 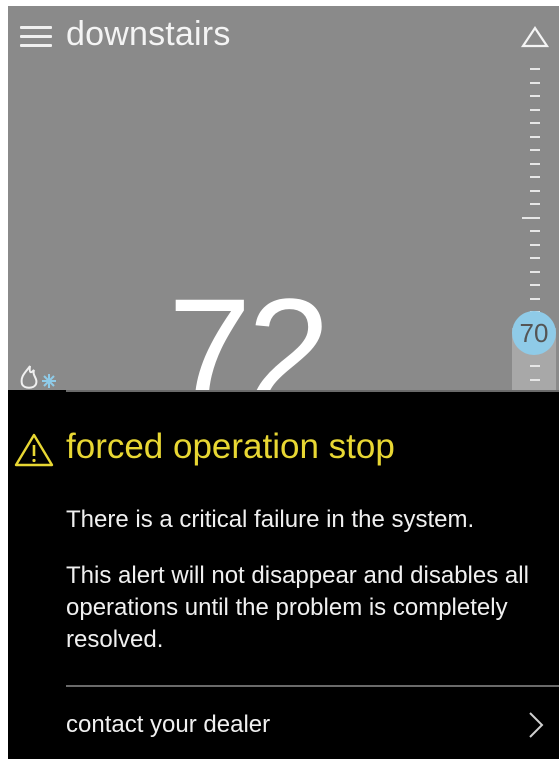 I want to click on hamburger-menu-icon, so click(x=36, y=37).